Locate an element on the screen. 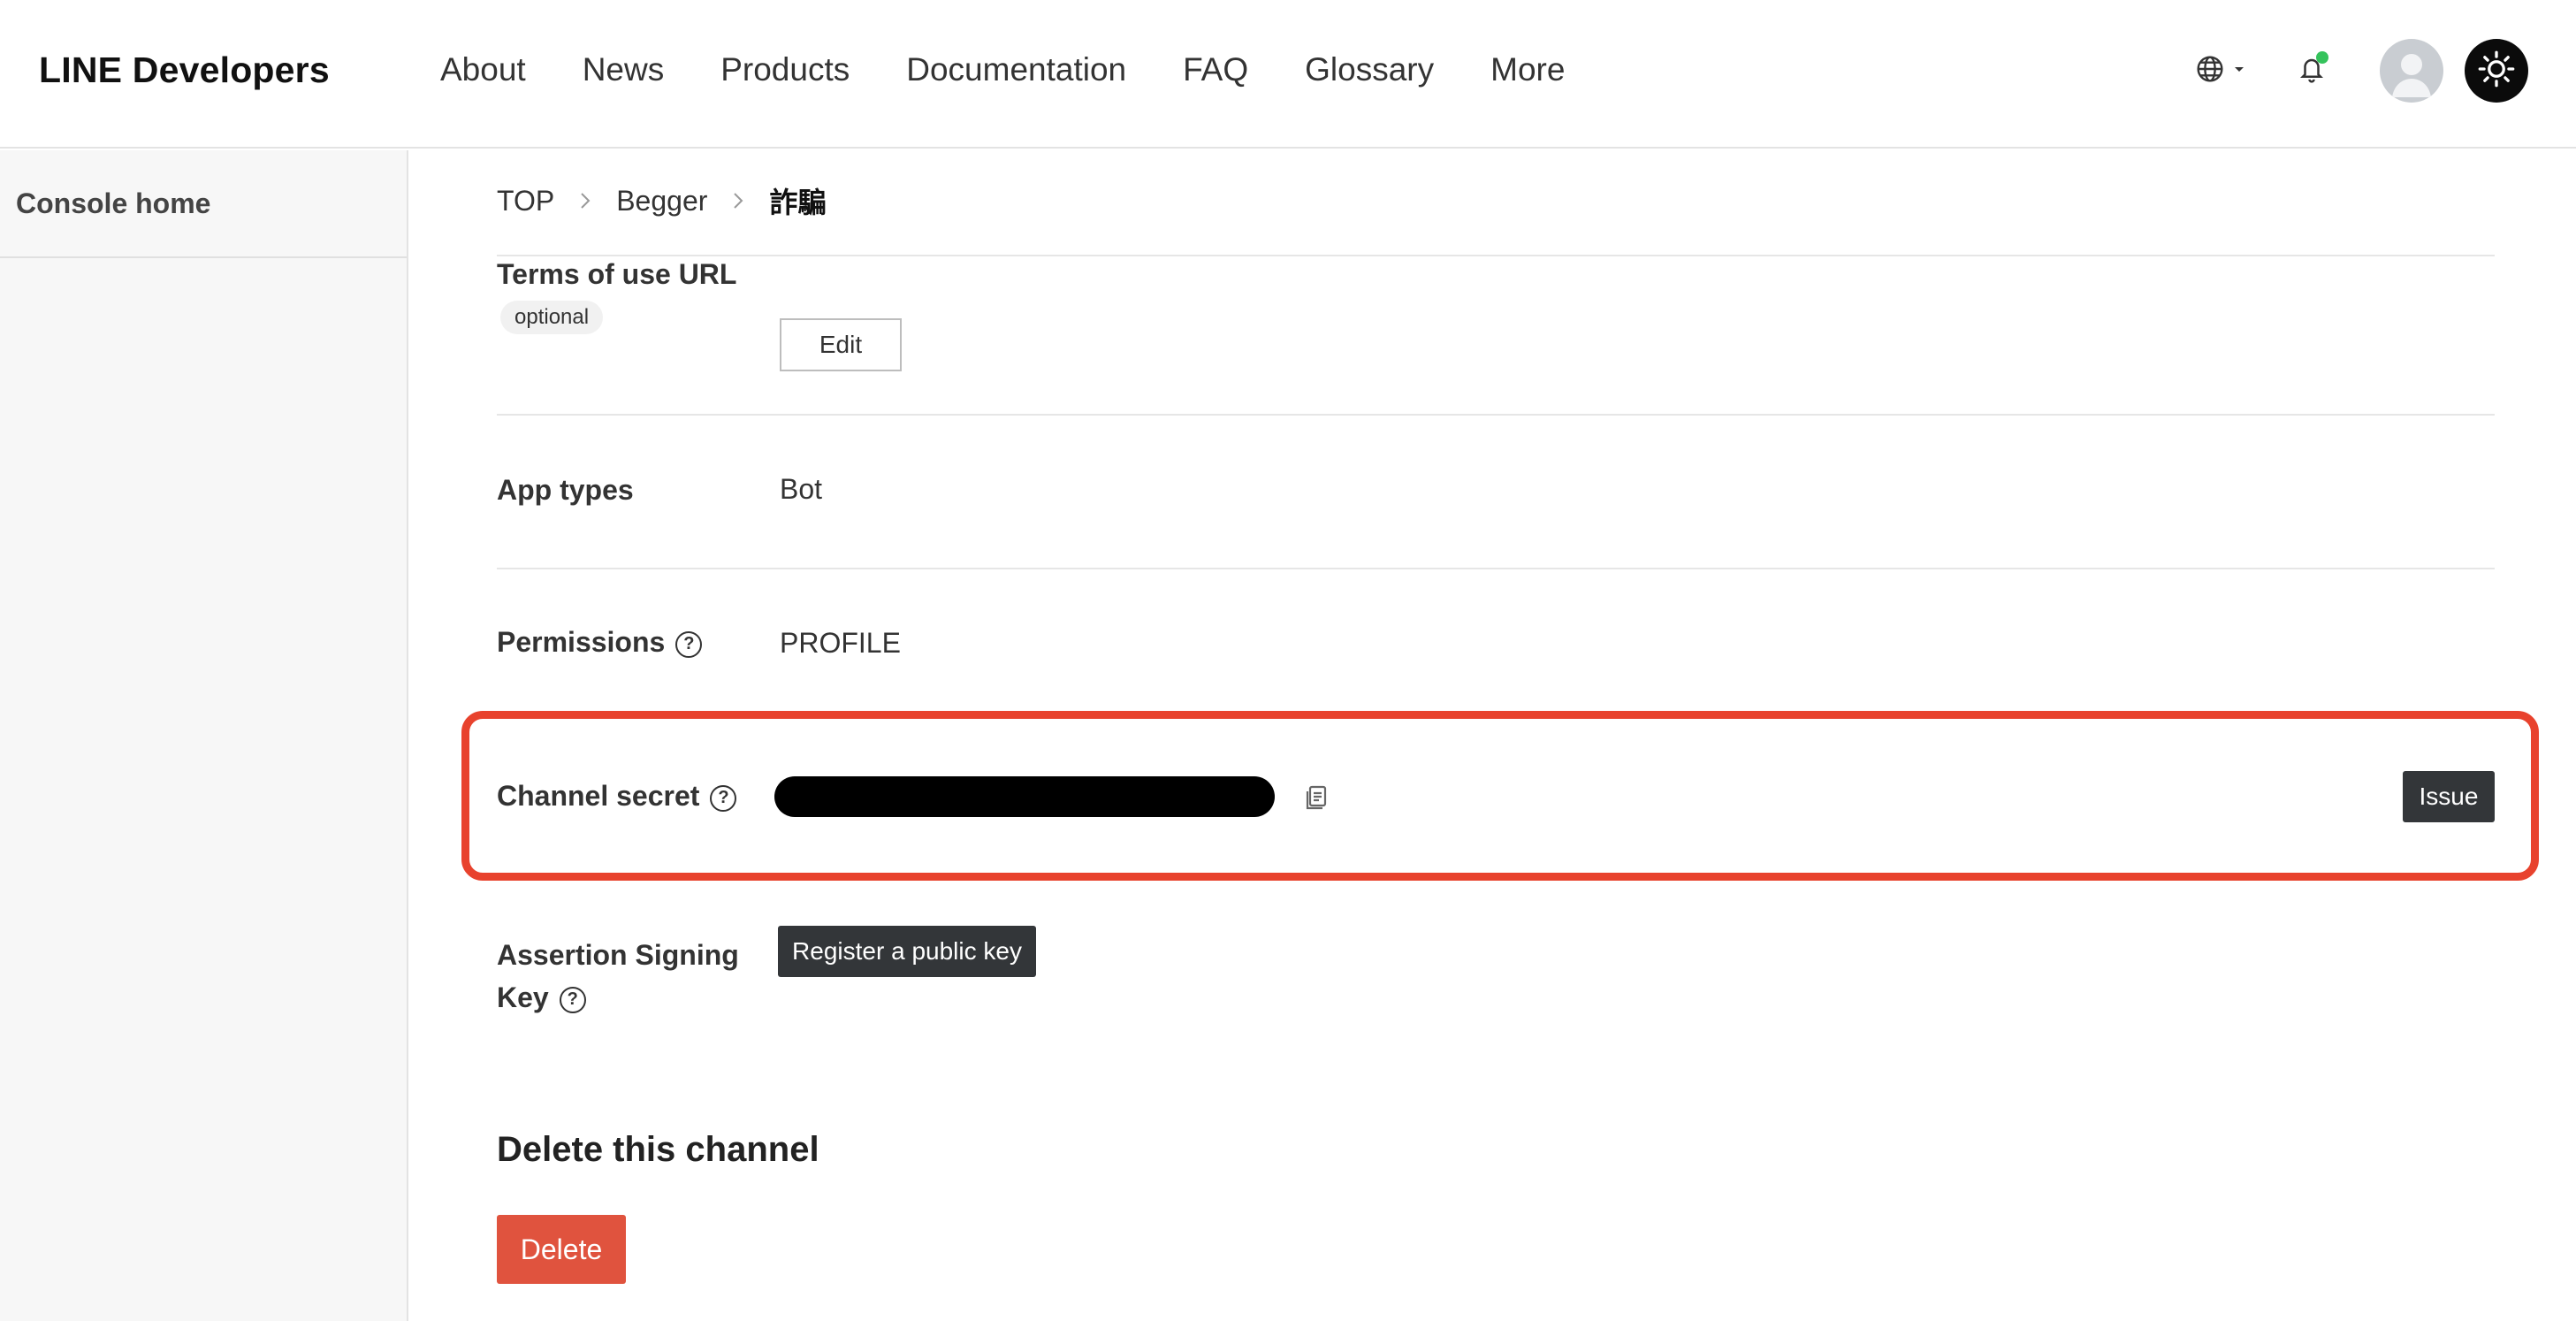 This screenshot has height=1321, width=2576. sidebar-item-console-home: Console home is located at coordinates (203, 204).